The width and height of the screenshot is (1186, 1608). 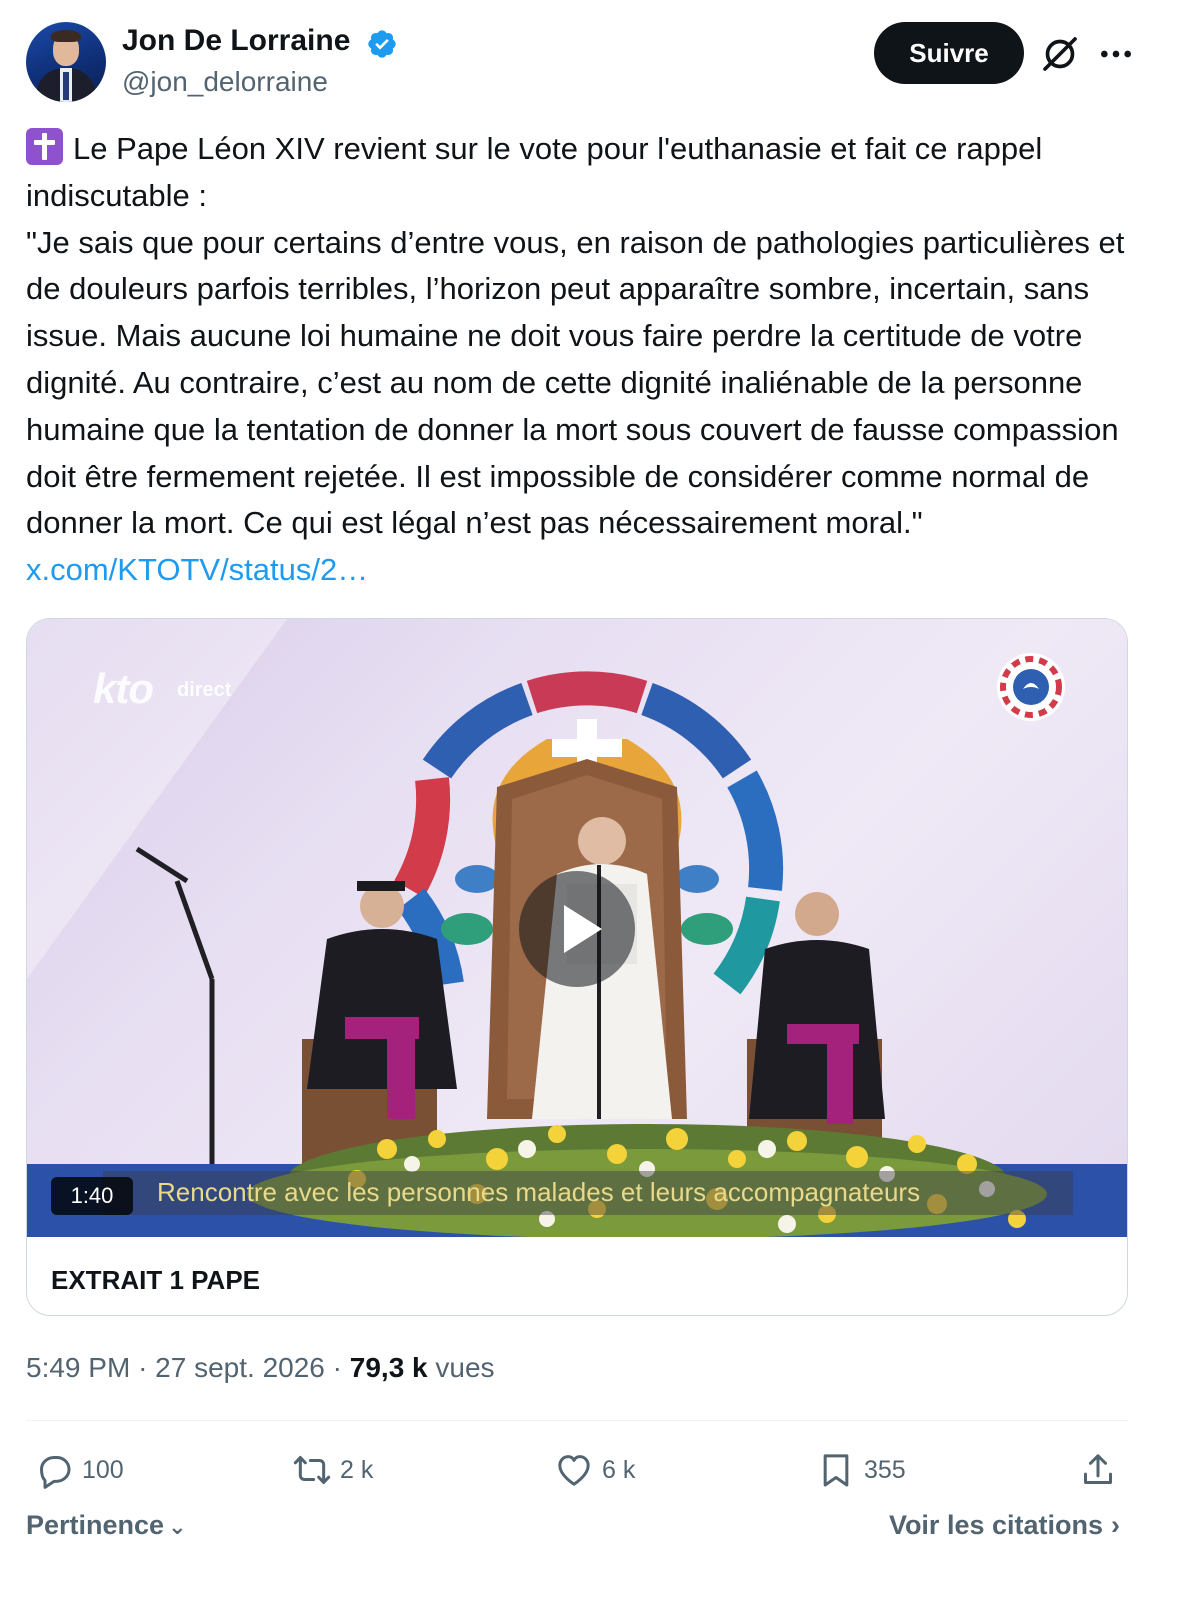 What do you see at coordinates (995, 1525) in the screenshot?
I see `view-quotes-label: Voir les citations` at bounding box center [995, 1525].